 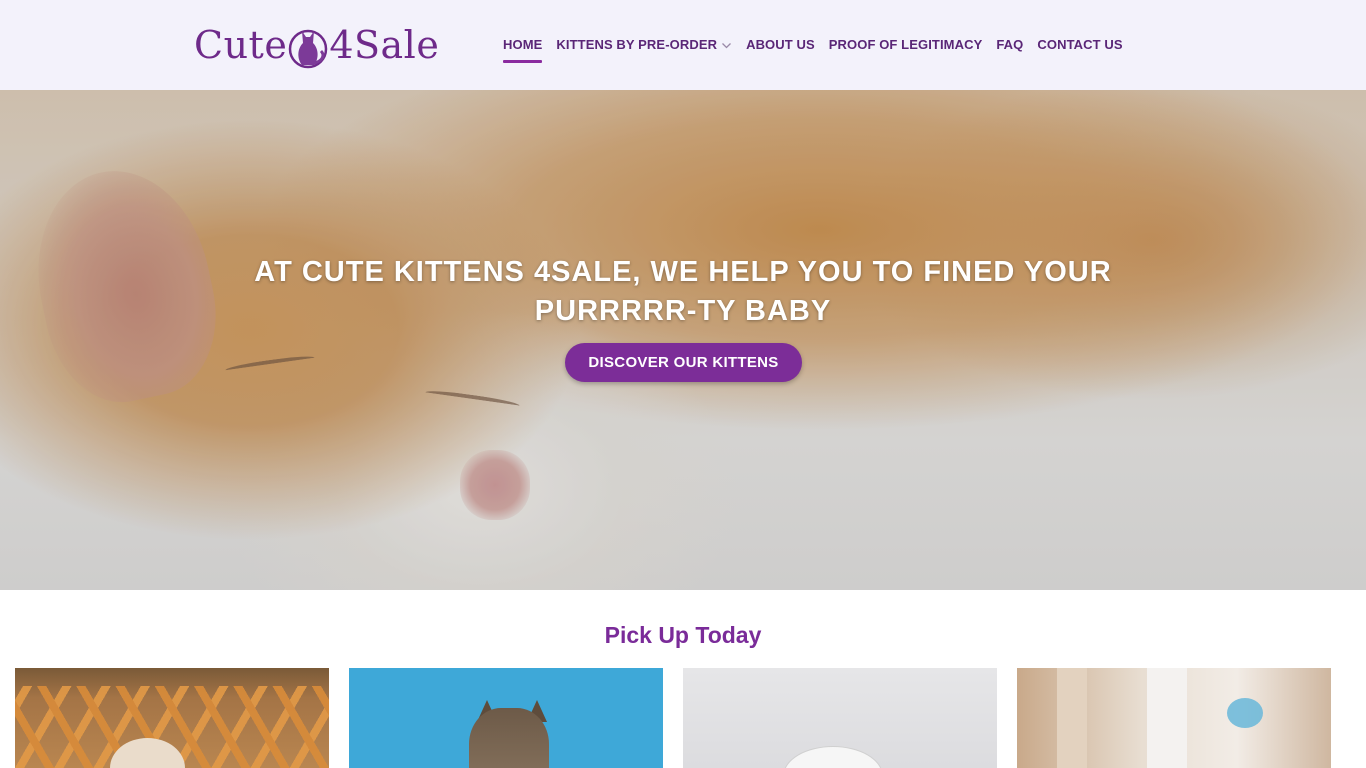 What do you see at coordinates (683, 362) in the screenshot?
I see `discover-kittens-button: Discover Our Kittens` at bounding box center [683, 362].